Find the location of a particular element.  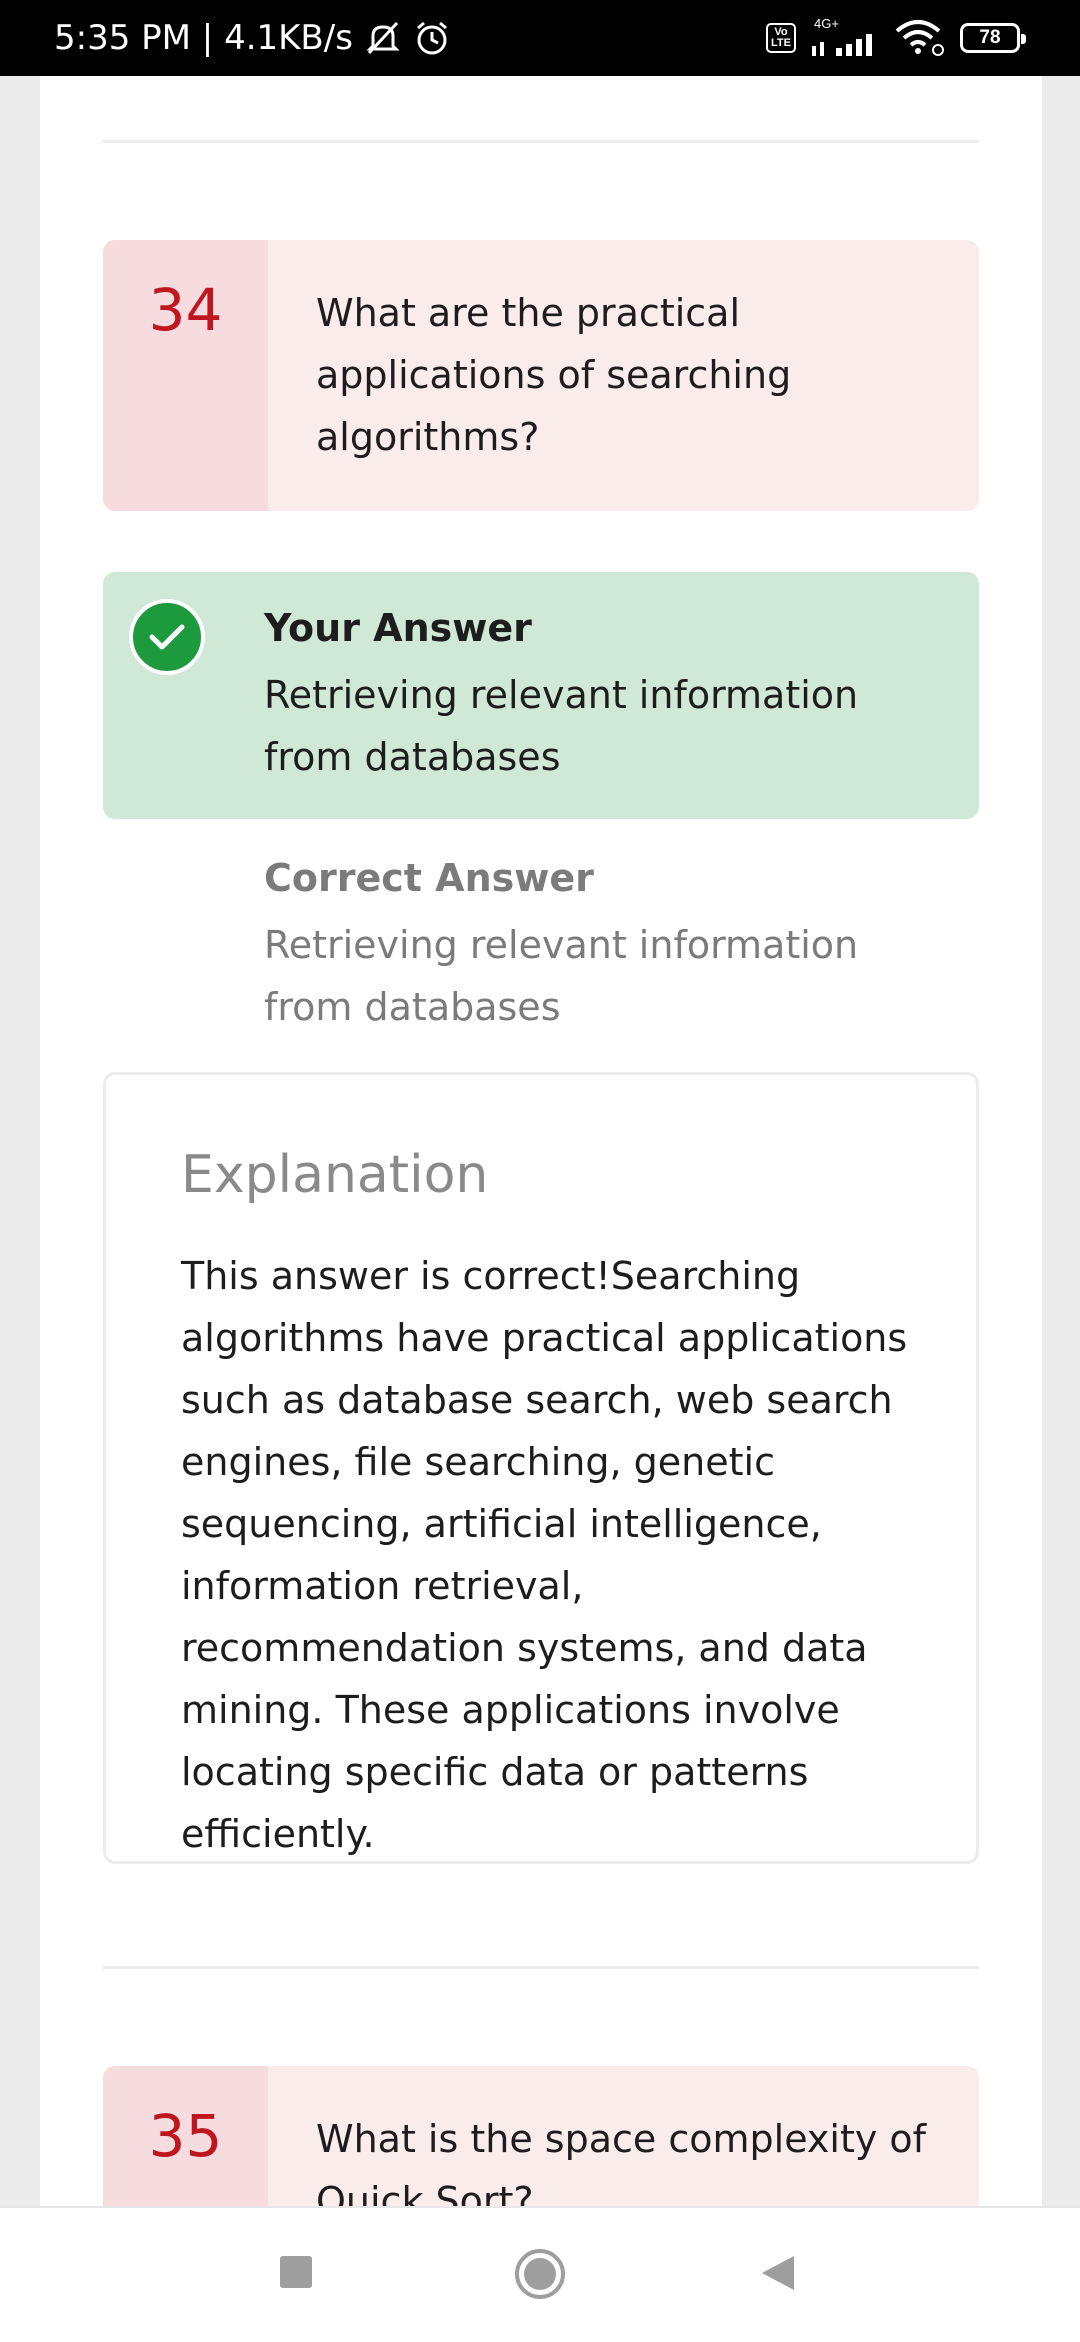

battery-level: 78 is located at coordinates (990, 37).